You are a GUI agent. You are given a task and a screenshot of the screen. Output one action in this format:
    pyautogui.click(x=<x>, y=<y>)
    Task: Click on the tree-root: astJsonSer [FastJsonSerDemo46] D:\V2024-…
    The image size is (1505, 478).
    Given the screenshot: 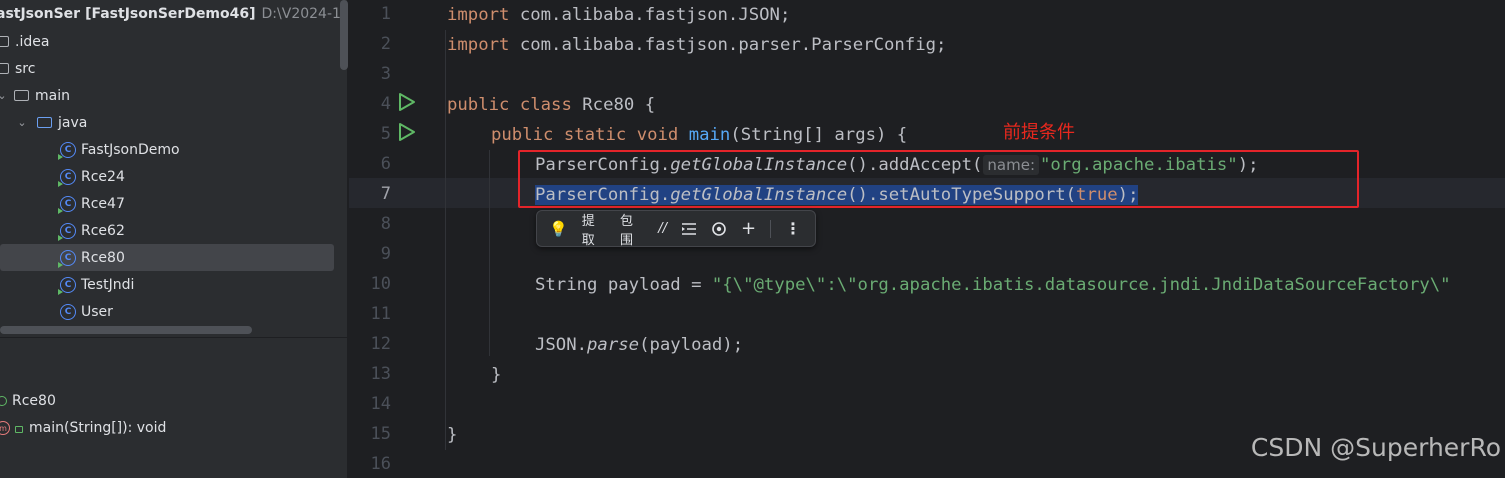 What is the action you would take?
    pyautogui.click(x=174, y=13)
    